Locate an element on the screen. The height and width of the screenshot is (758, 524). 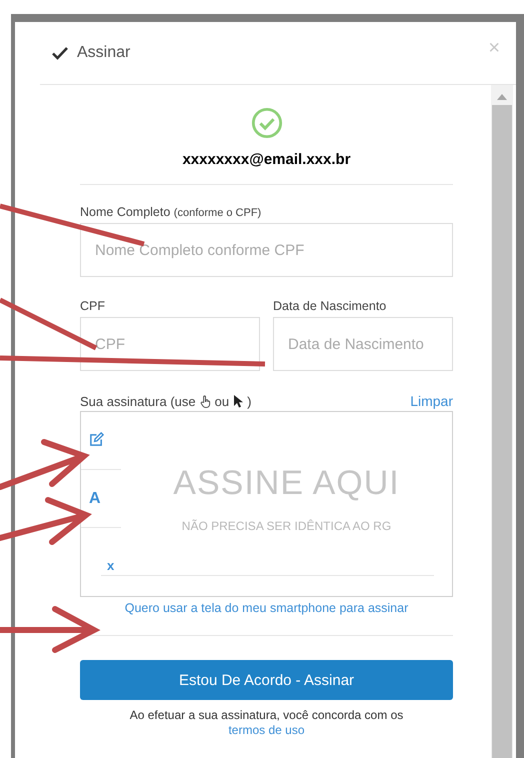
scrollbar is located at coordinates (502, 421).